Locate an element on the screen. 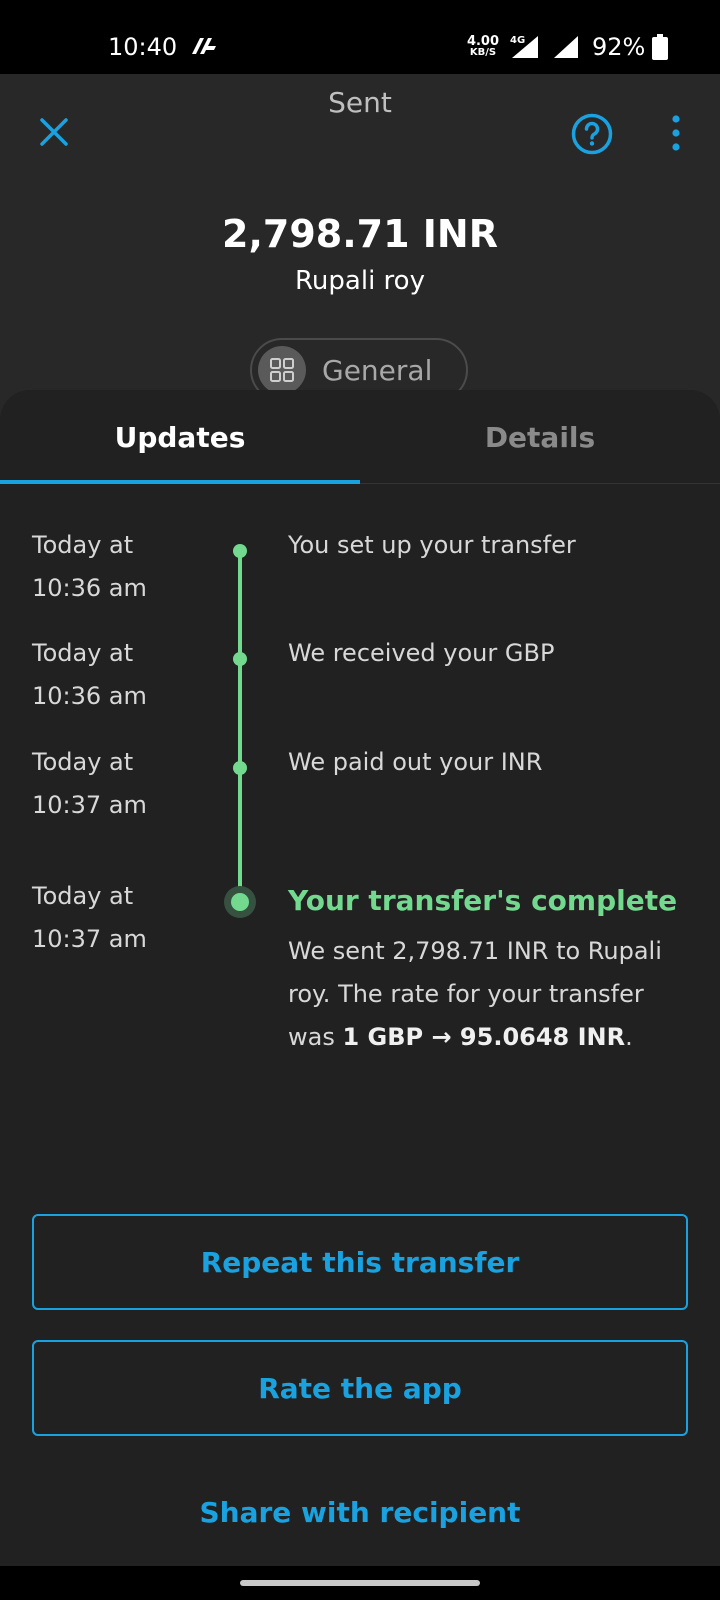  timeline-event: We paid out your INR is located at coordinates (415, 762).